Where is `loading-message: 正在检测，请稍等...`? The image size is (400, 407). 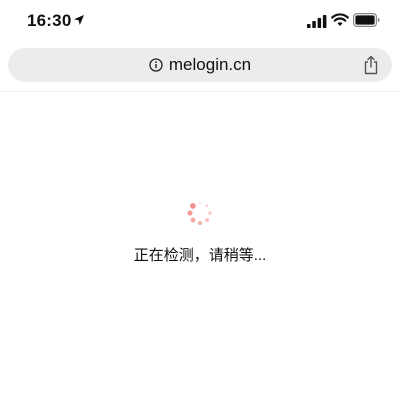 loading-message: 正在检测，请稍等... is located at coordinates (200, 255).